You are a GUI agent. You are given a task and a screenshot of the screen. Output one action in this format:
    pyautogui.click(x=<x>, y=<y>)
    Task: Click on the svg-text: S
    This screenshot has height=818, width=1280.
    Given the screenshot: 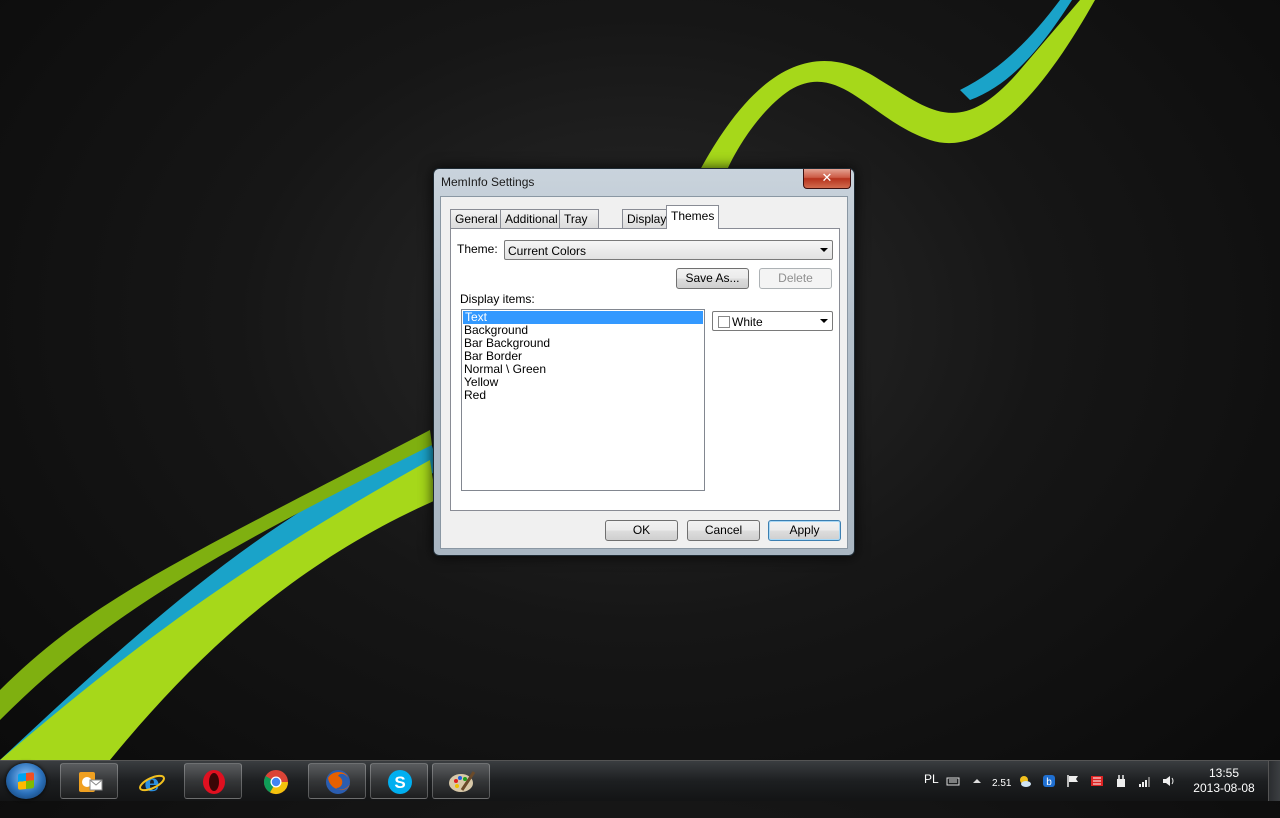 What is the action you would take?
    pyautogui.click(x=399, y=782)
    